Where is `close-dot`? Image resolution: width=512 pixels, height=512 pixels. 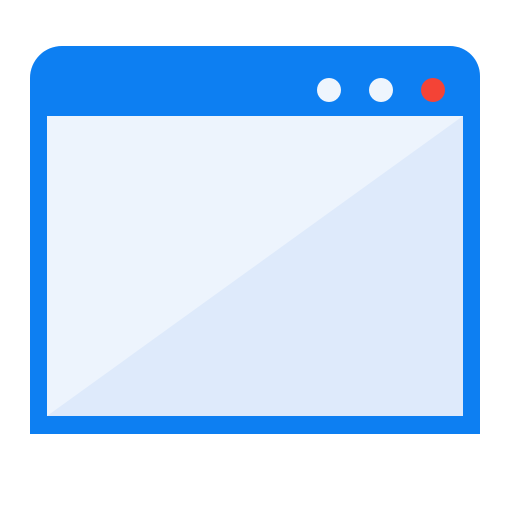
close-dot is located at coordinates (433, 90).